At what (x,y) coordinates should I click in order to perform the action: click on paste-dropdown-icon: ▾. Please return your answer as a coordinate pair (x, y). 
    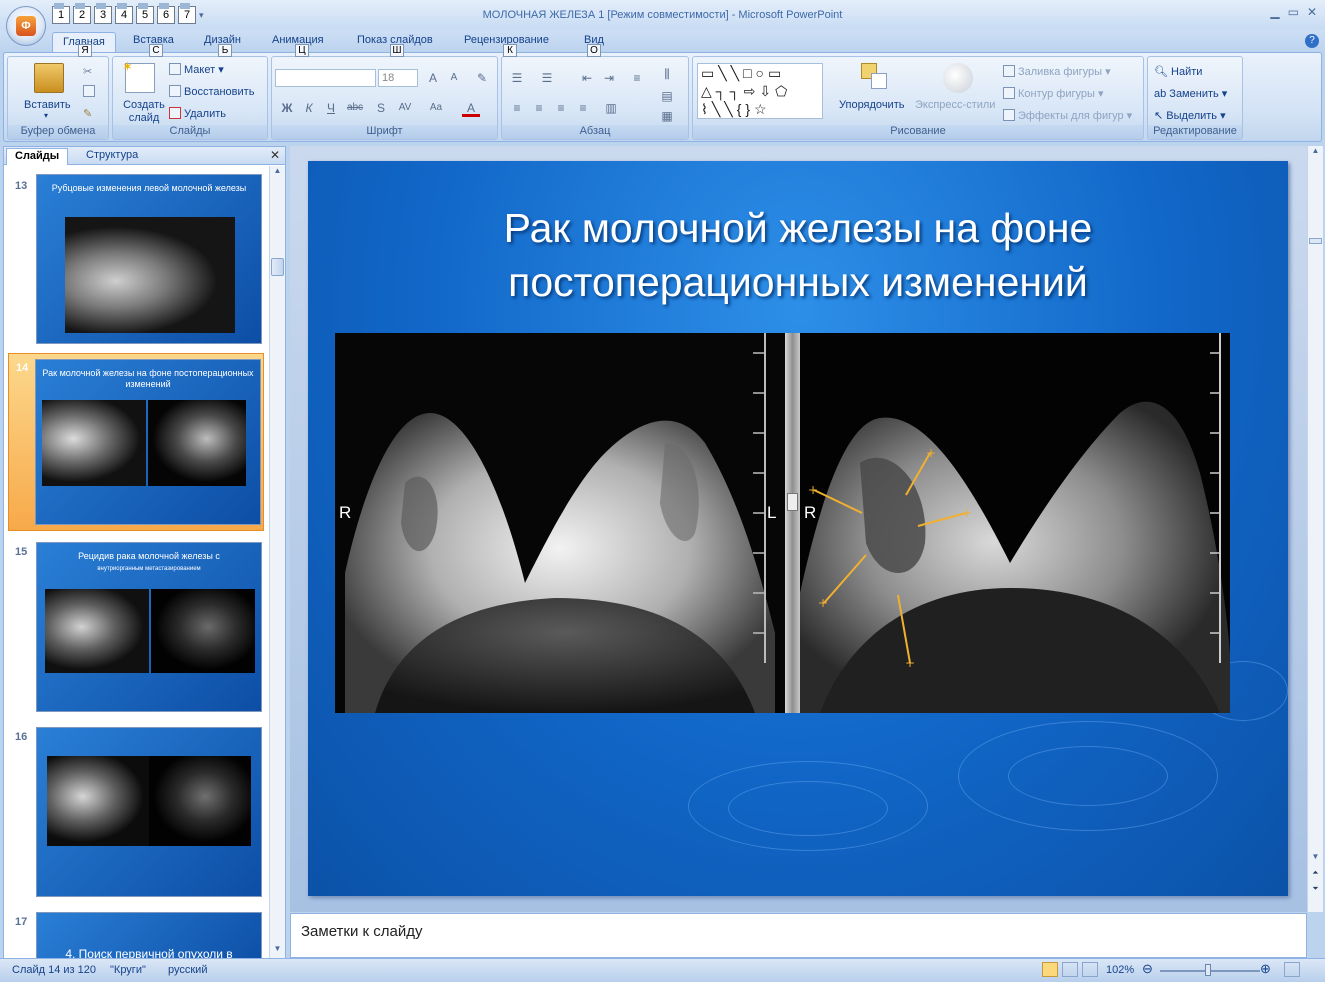
    Looking at the image, I should click on (46, 115).